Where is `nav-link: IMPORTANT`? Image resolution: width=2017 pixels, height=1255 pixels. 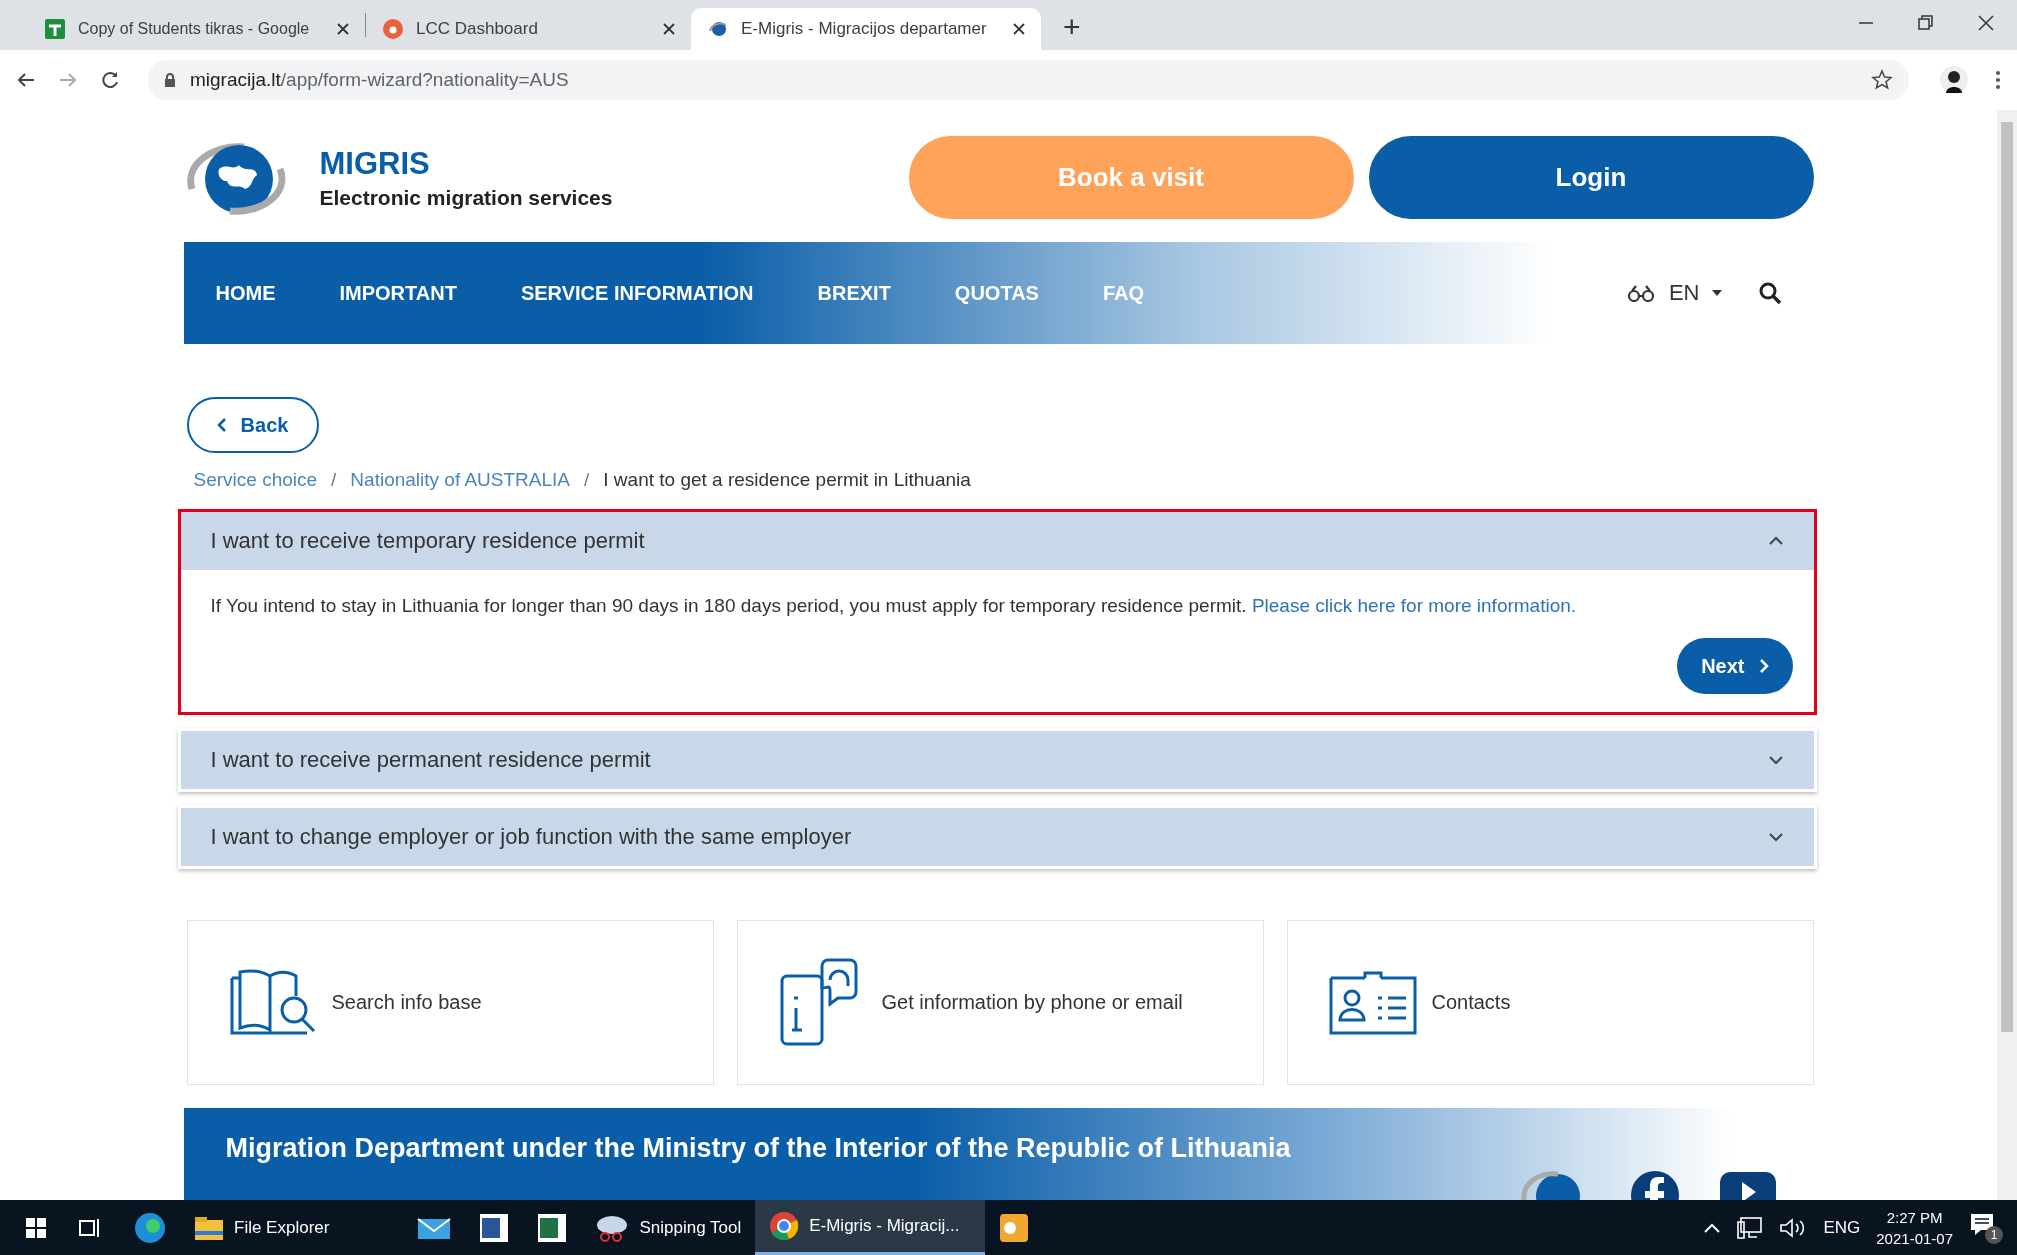 nav-link: IMPORTANT is located at coordinates (398, 293).